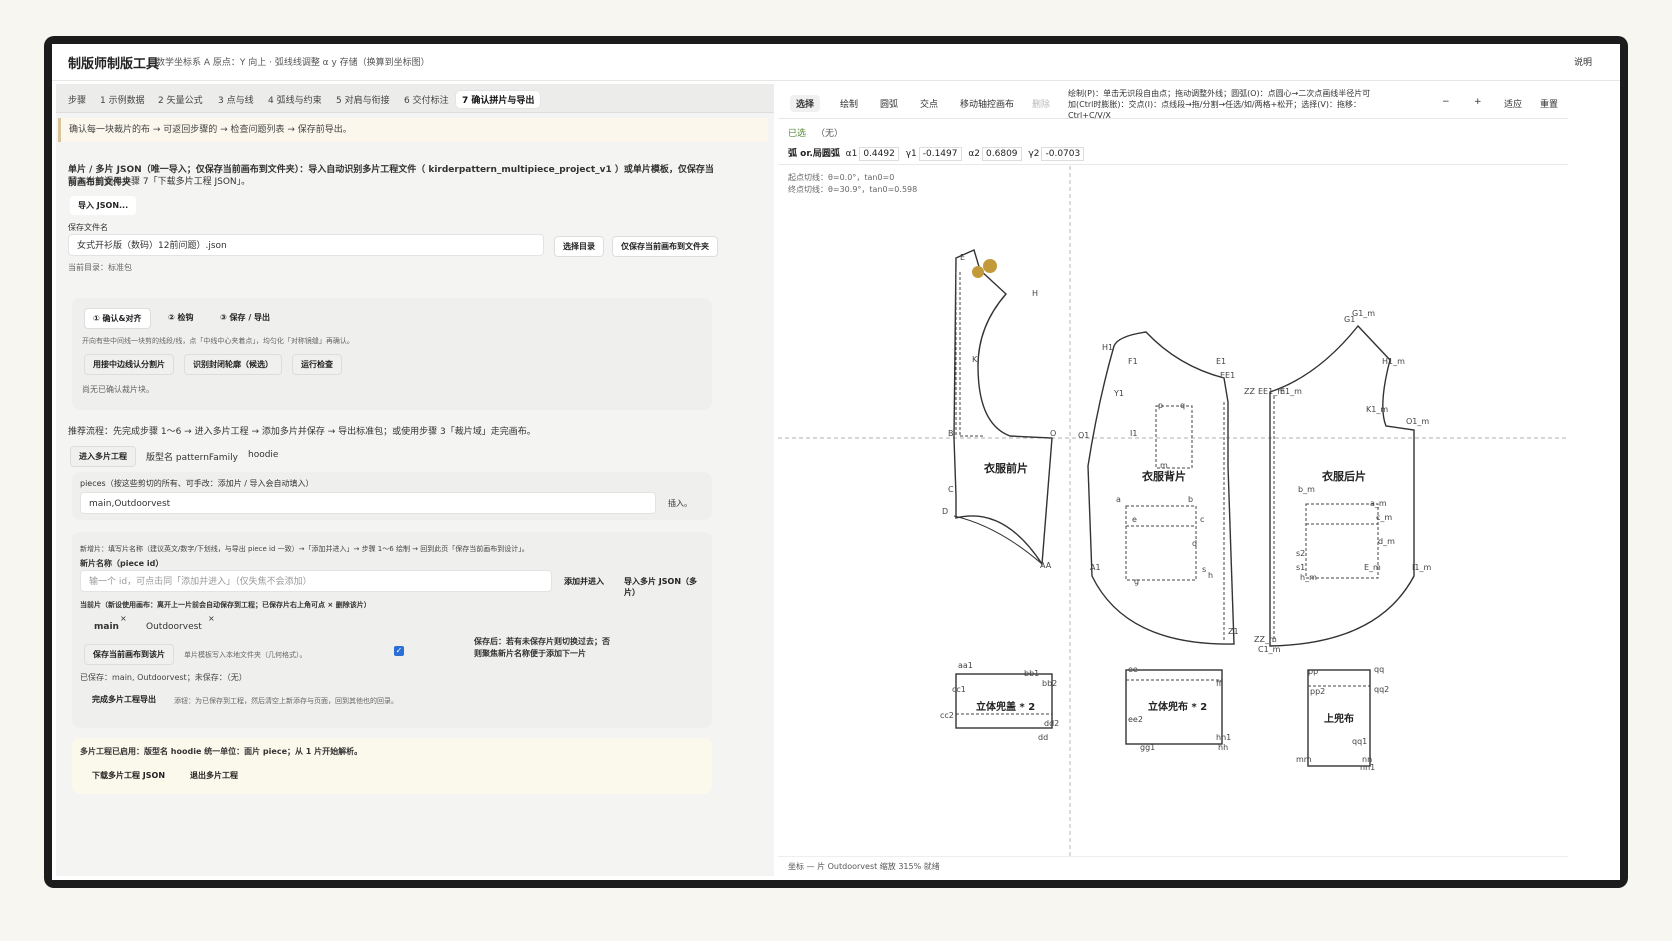  What do you see at coordinates (911, 154) in the screenshot?
I see `y1-label: γ1` at bounding box center [911, 154].